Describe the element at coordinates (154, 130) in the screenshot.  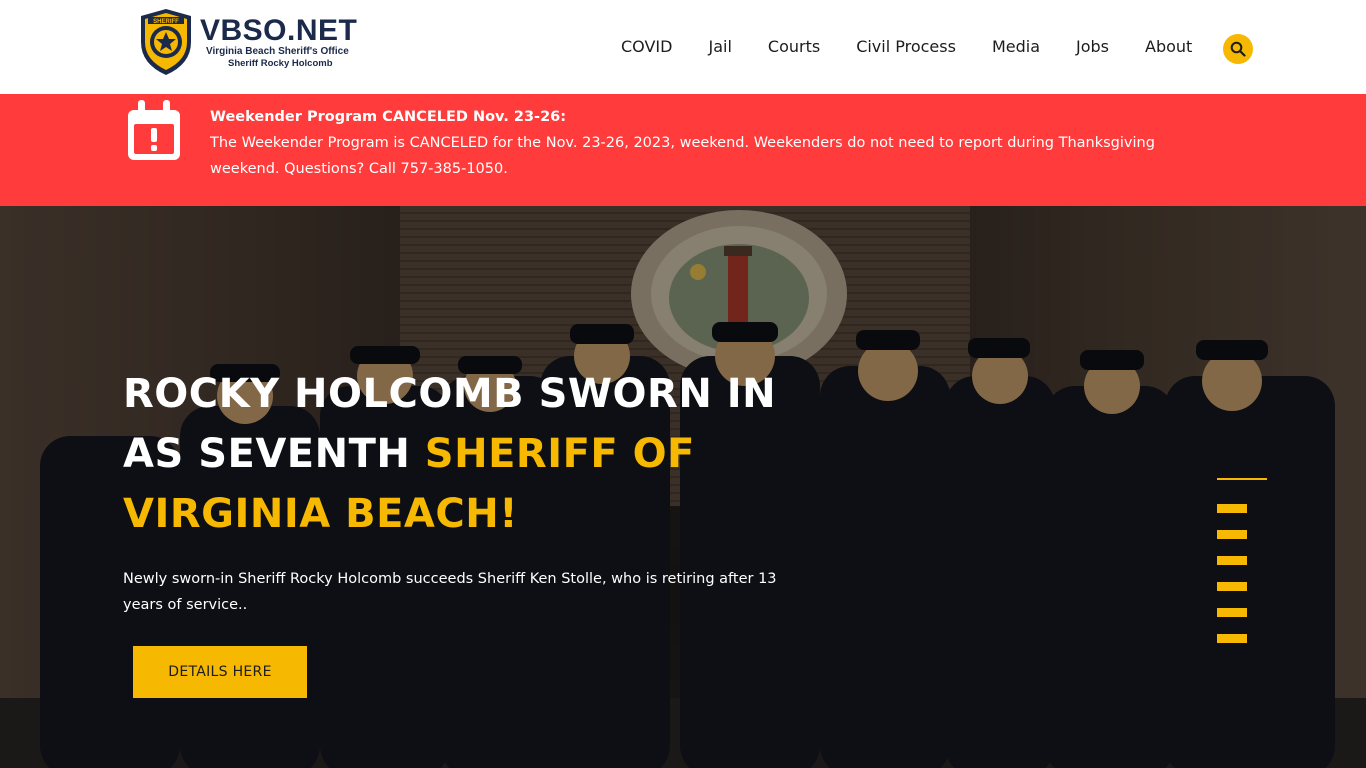
I see `calendar-alert-icon` at that location.